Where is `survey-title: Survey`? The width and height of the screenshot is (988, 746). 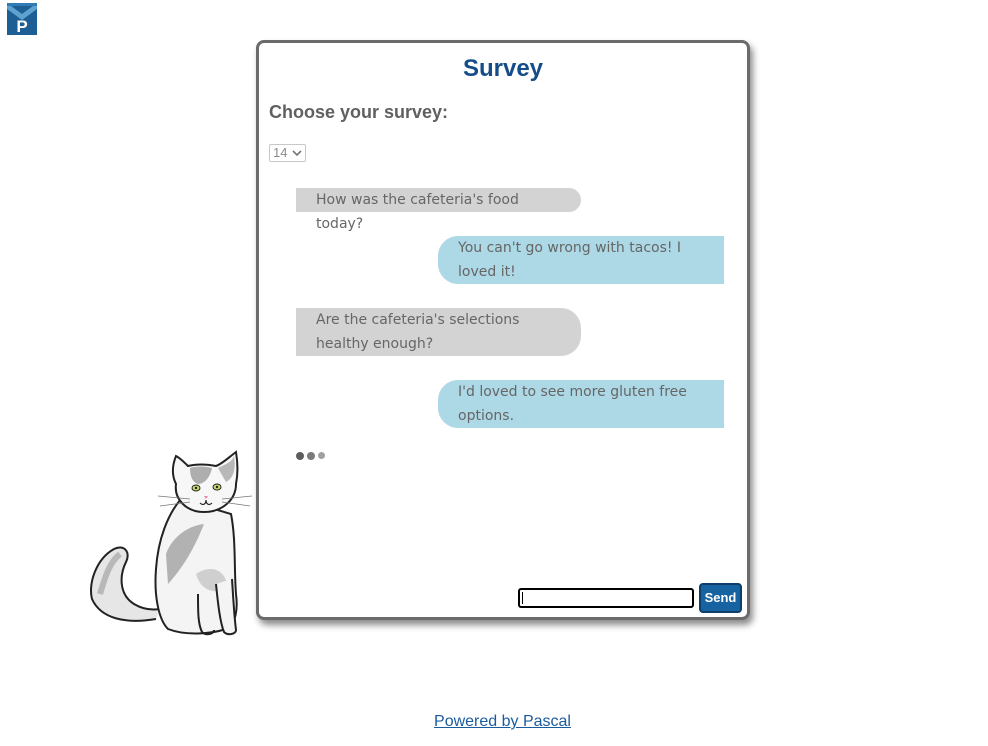
survey-title: Survey is located at coordinates (503, 68).